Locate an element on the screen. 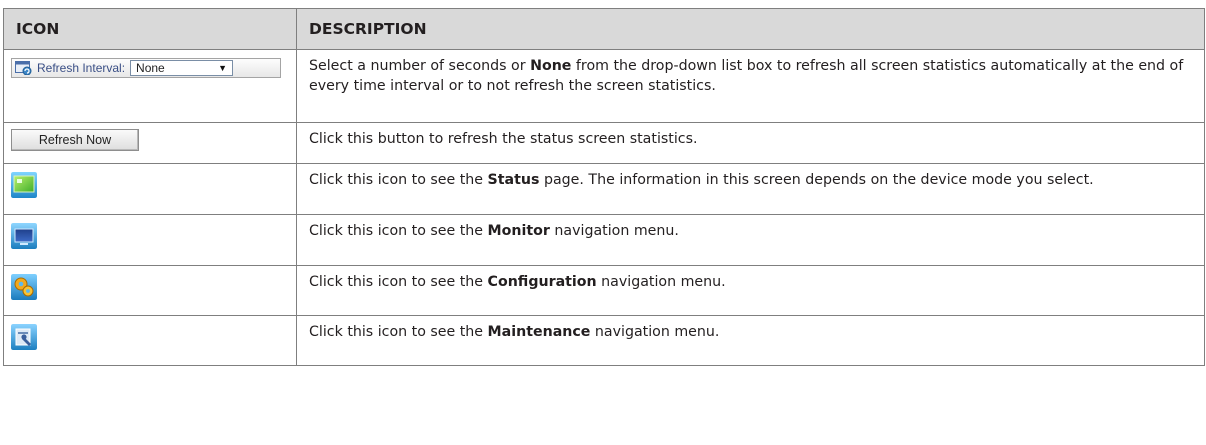 Image resolution: width=1206 pixels, height=445 pixels. desc-bold: Status is located at coordinates (513, 180).